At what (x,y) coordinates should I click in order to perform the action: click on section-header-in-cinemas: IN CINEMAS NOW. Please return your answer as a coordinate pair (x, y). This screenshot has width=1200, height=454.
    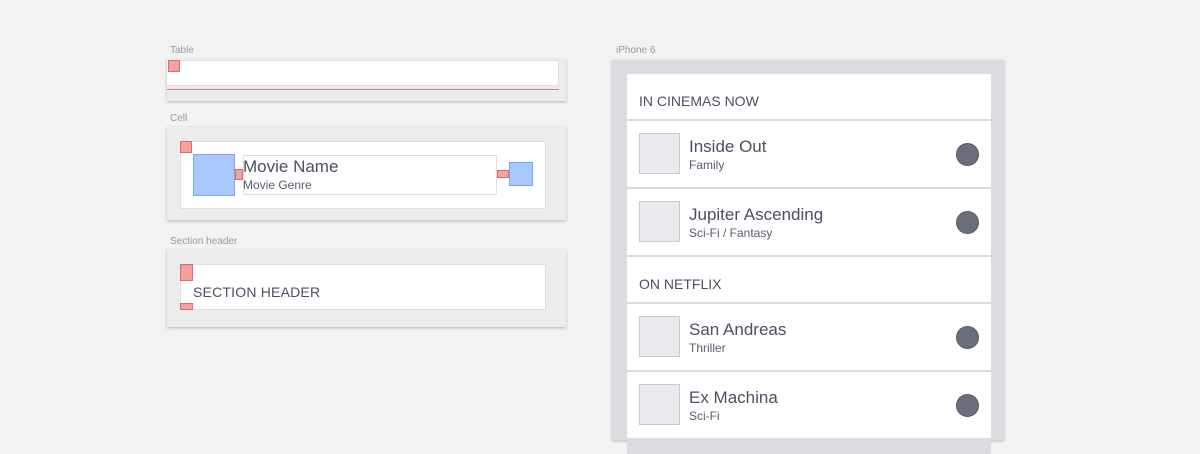
    Looking at the image, I should click on (809, 96).